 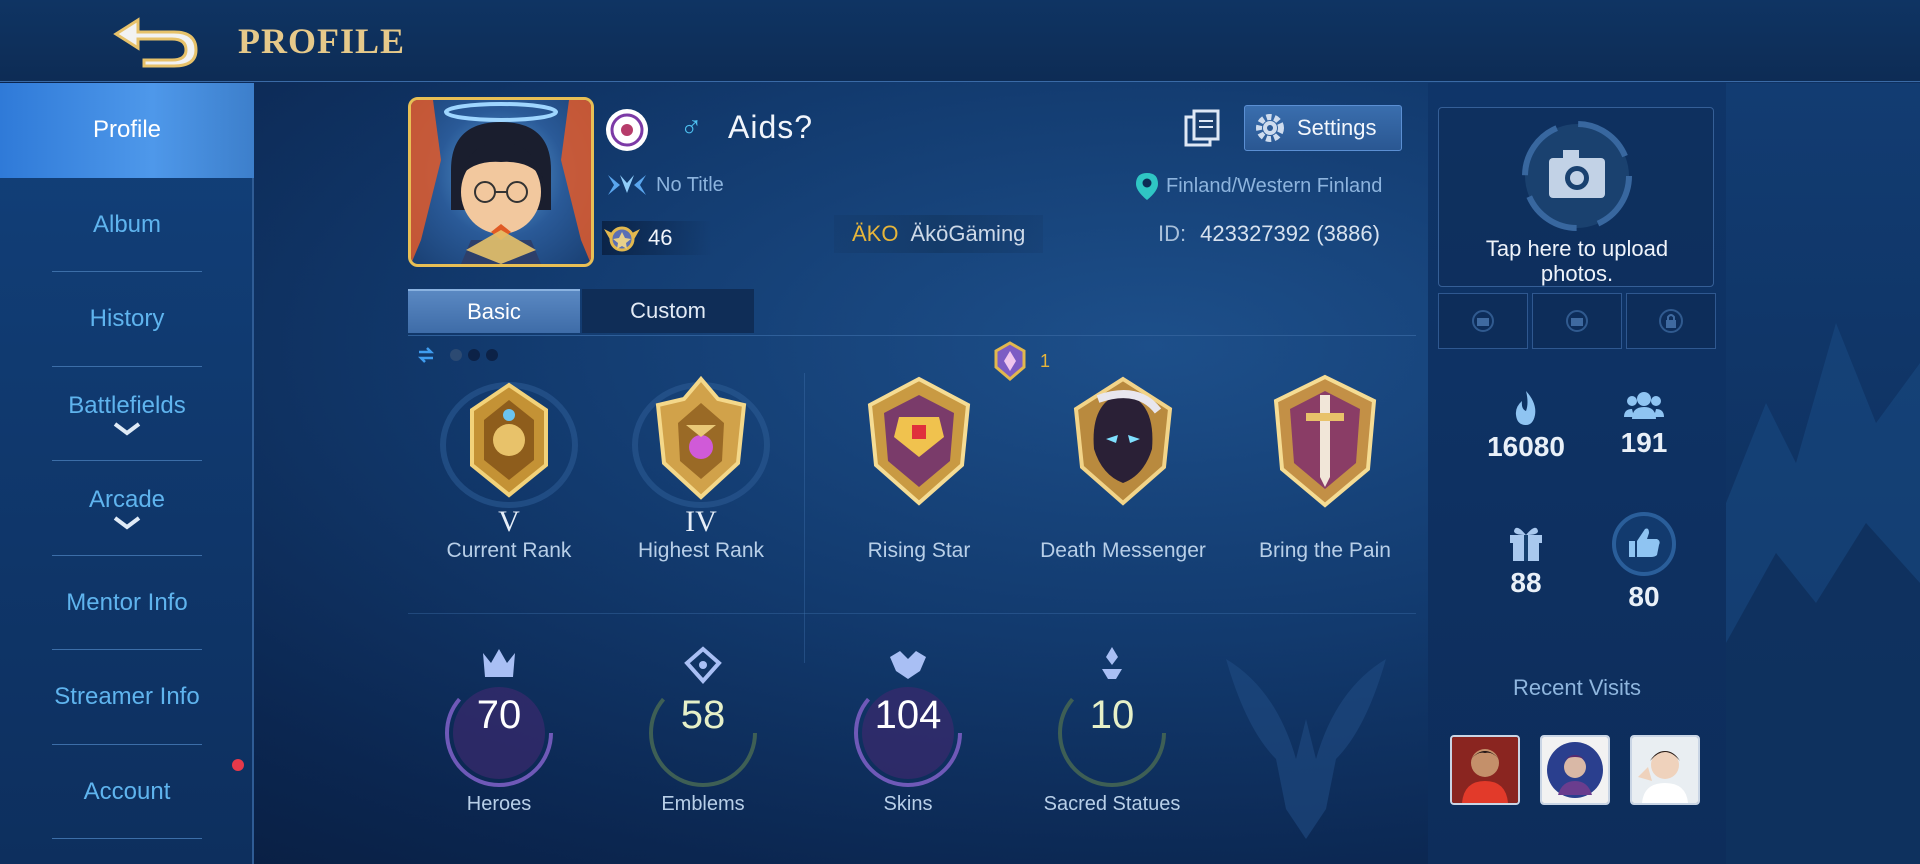 I want to click on sidebar-item-album: Album, so click(x=127, y=225).